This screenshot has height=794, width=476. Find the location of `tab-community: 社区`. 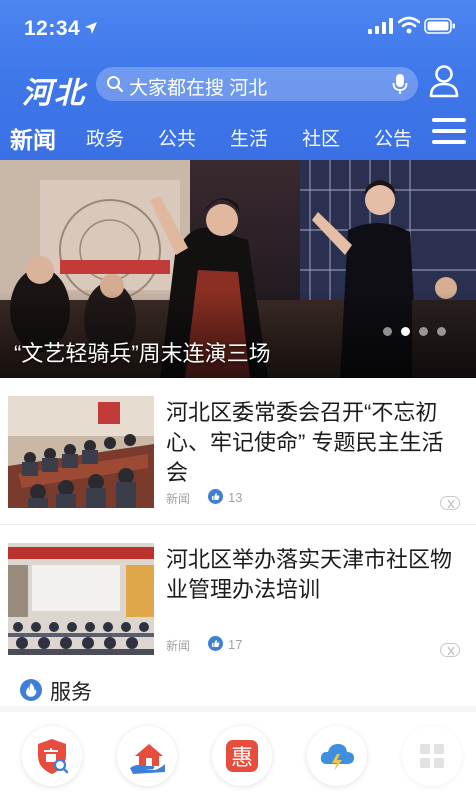

tab-community: 社区 is located at coordinates (321, 137).